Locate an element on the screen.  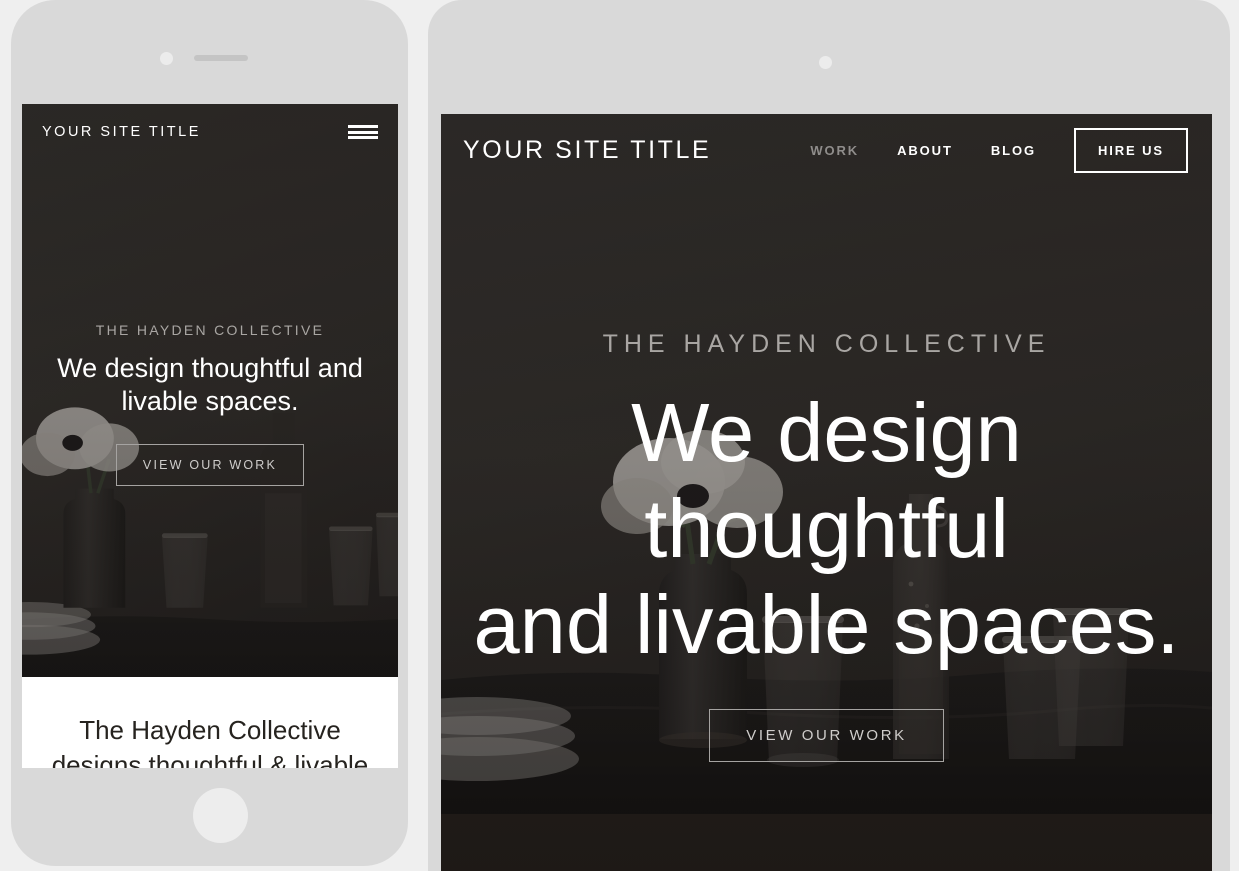
nav-link-blog: BLOG is located at coordinates (1013, 150).